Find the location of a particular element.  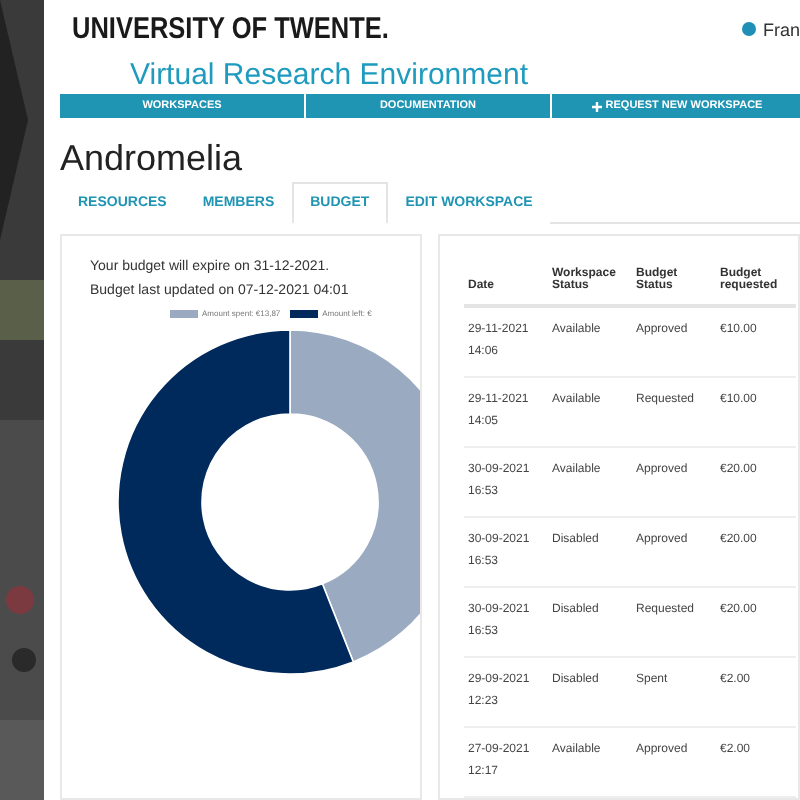

user-name: Fran is located at coordinates (781, 29).